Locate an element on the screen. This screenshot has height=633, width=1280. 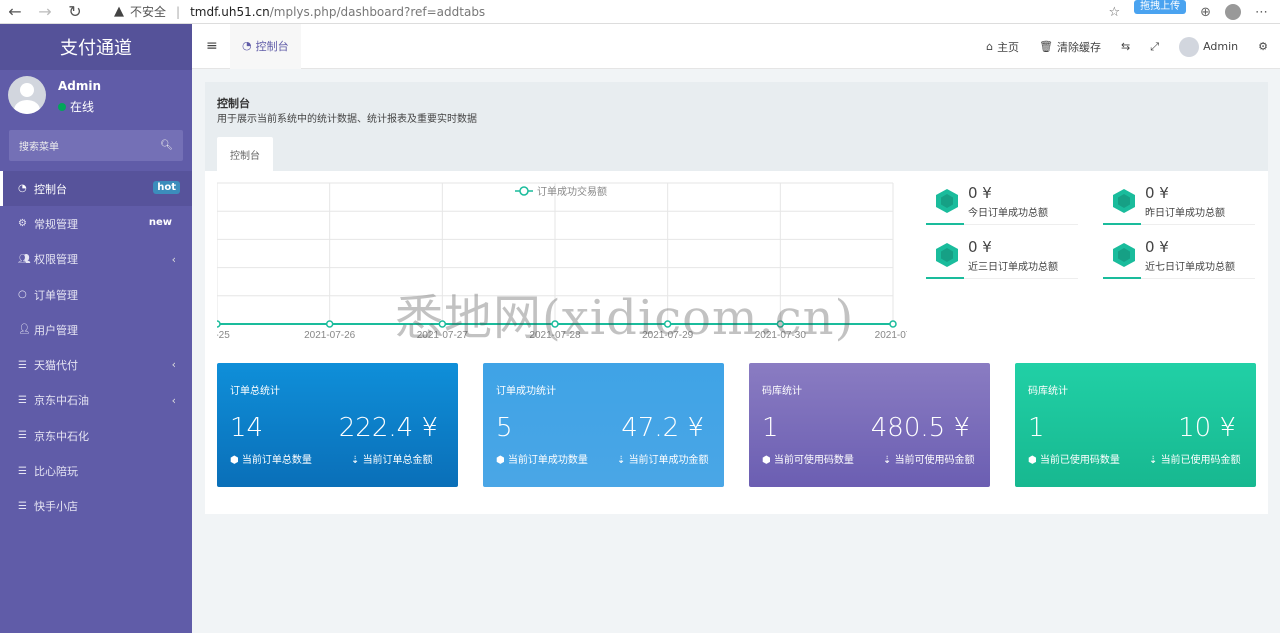
card-count-label: ⬢ 当前可使用码数量 is located at coordinates (808, 458).